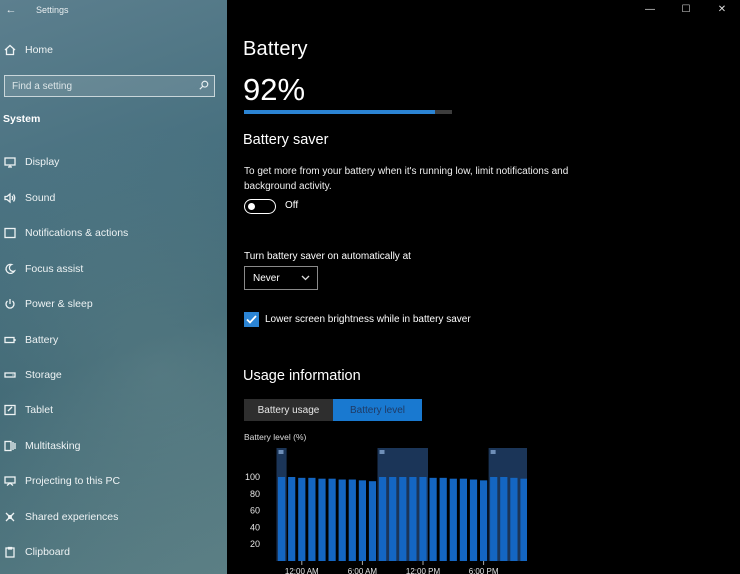 The width and height of the screenshot is (740, 574). I want to click on search-placeholder: Find a setting, so click(42, 86).